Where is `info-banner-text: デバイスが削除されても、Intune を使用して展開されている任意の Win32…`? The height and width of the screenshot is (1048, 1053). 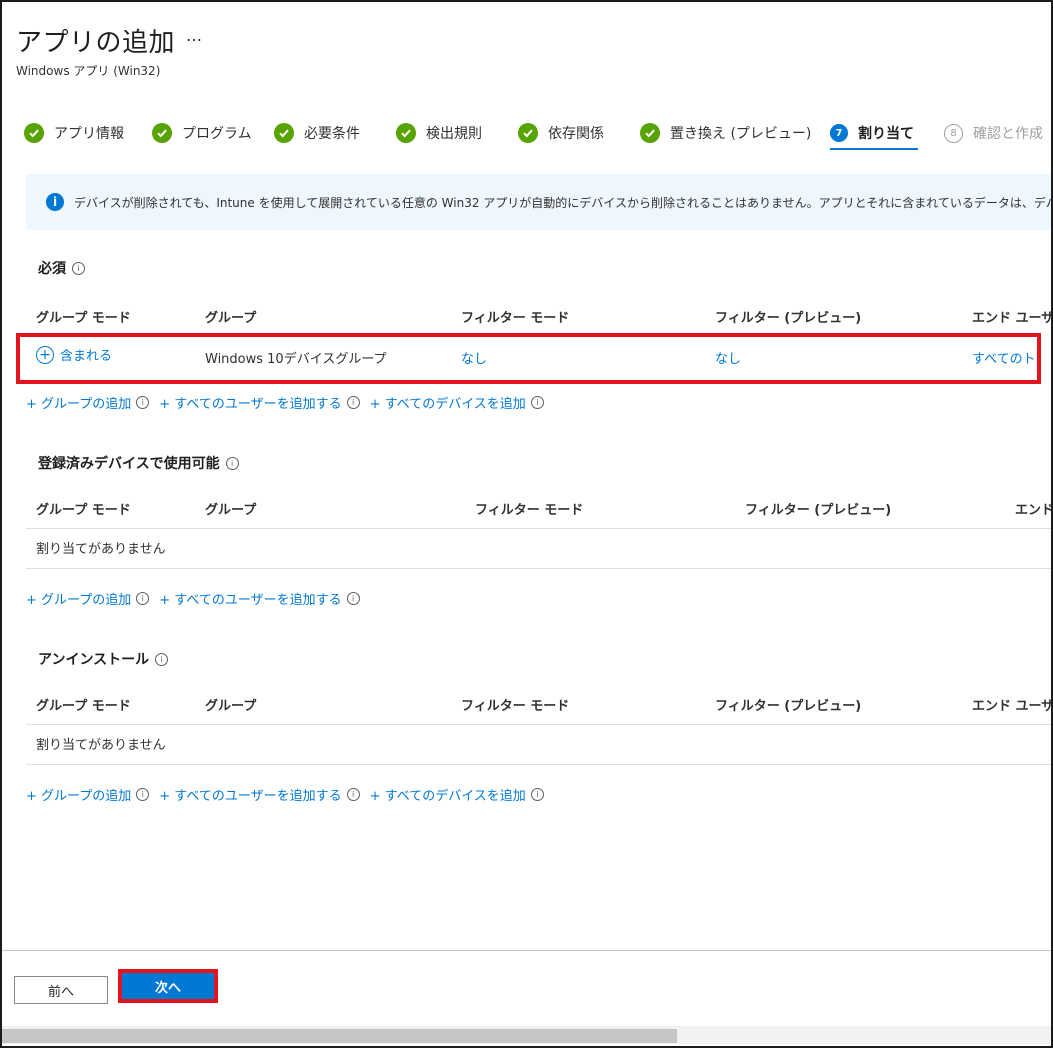 info-banner-text: デバイスが削除されても、Intune を使用して展開されている任意の Win32… is located at coordinates (563, 202).